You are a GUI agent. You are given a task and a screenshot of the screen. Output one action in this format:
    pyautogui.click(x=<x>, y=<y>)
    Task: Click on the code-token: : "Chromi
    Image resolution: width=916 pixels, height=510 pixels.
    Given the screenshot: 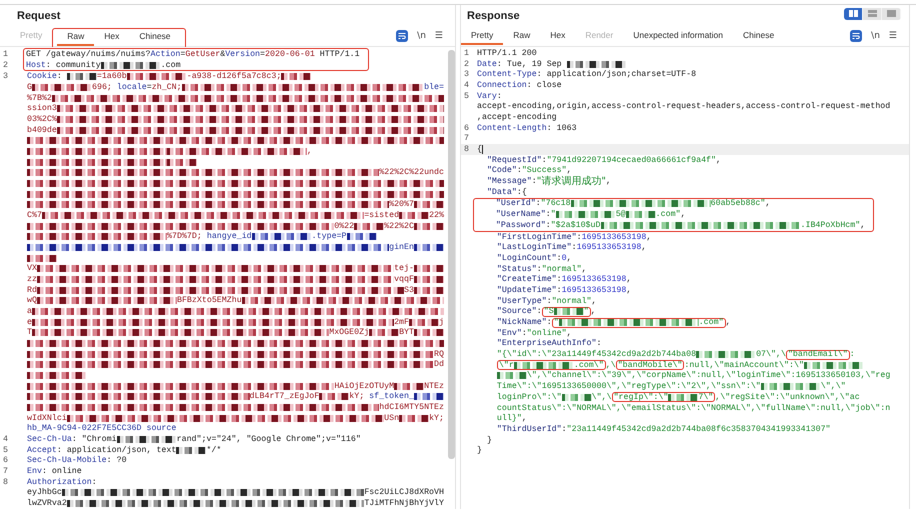 What is the action you would take?
    pyautogui.click(x=94, y=439)
    